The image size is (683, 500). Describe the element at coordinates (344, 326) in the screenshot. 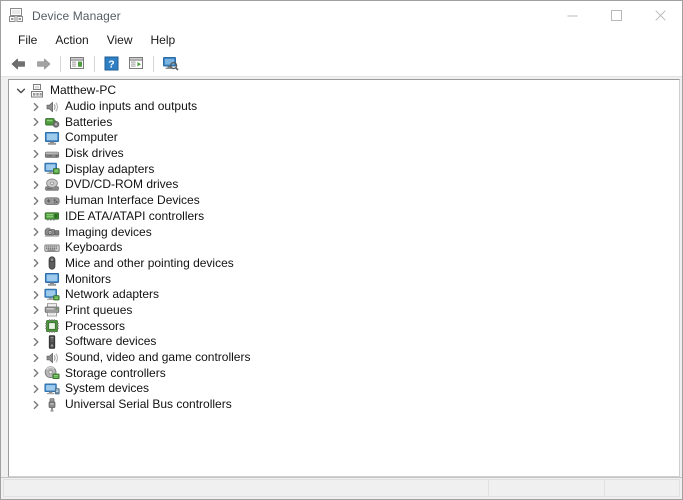

I see `tree-row: Processors` at that location.